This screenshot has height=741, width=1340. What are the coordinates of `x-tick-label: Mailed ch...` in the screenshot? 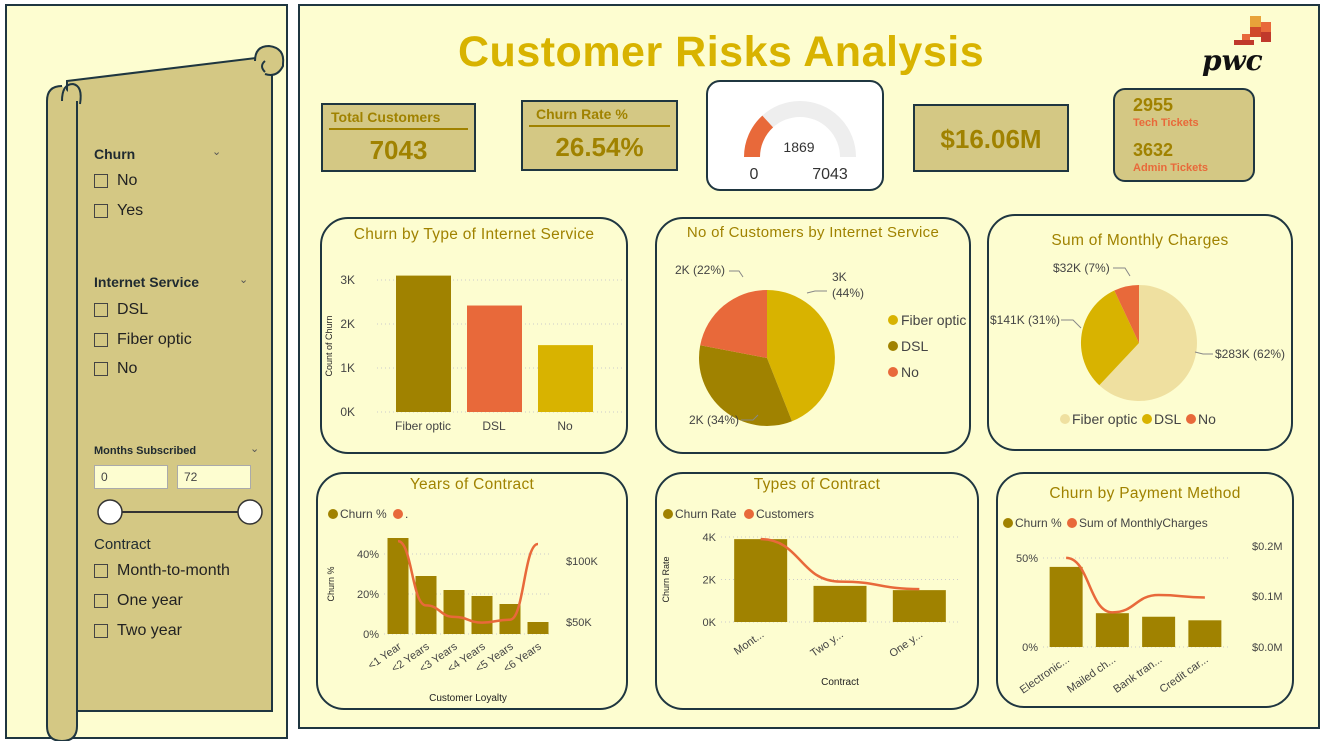 It's located at (1091, 675).